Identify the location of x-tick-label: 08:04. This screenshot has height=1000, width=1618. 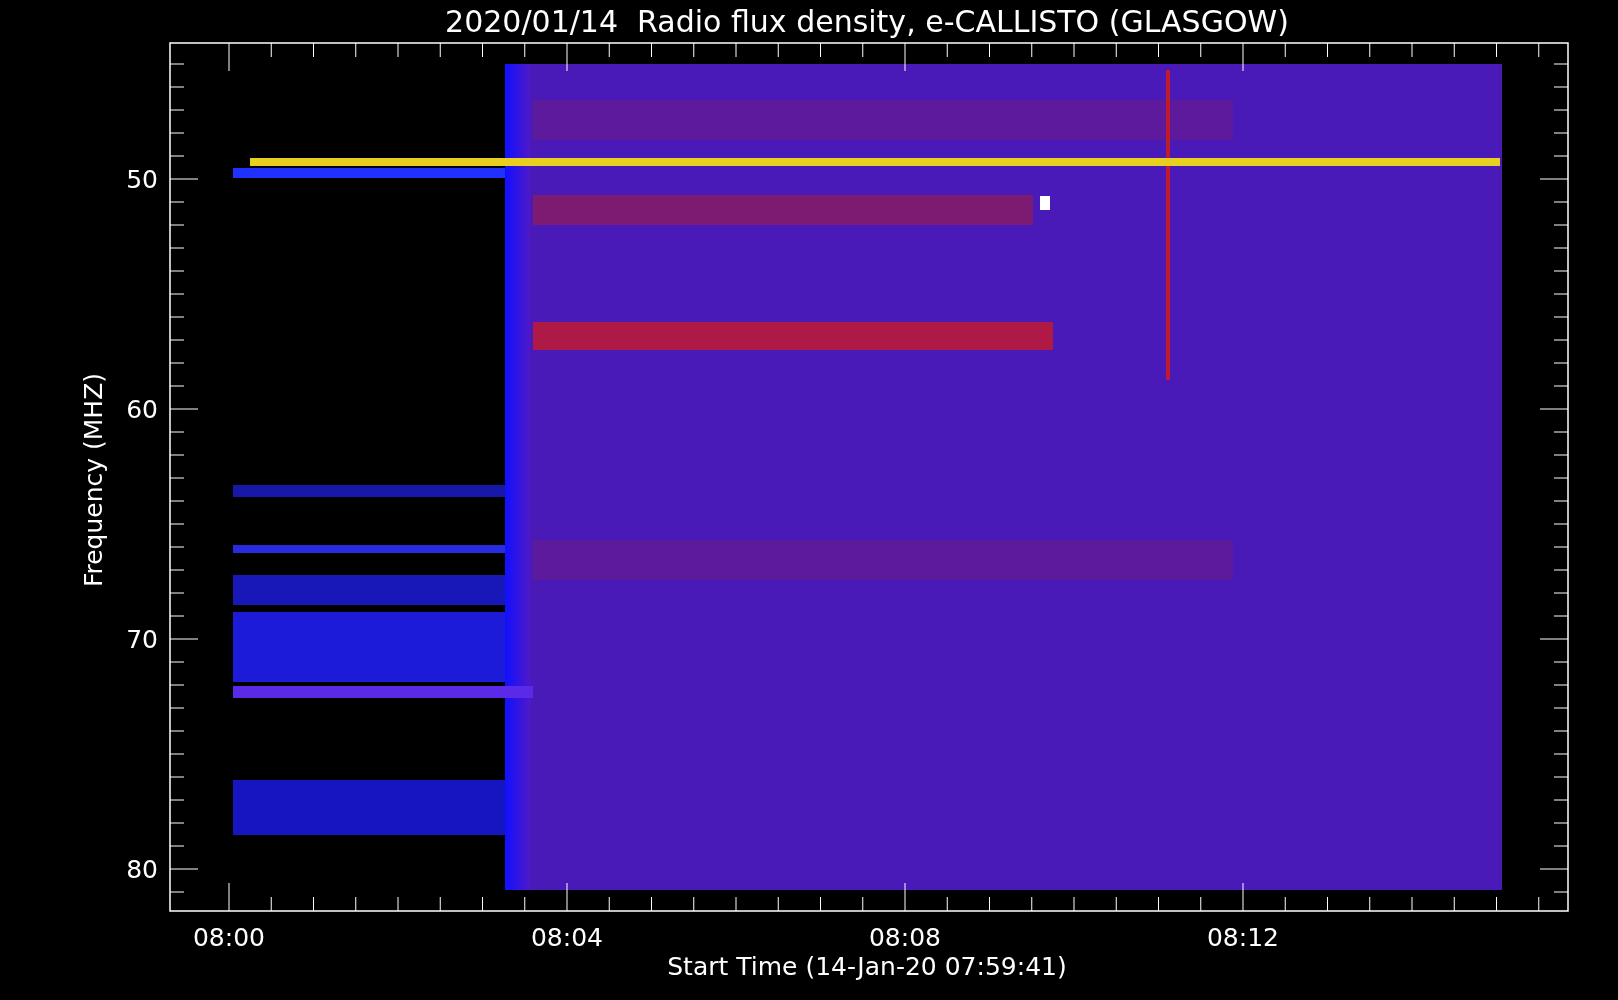
(567, 937).